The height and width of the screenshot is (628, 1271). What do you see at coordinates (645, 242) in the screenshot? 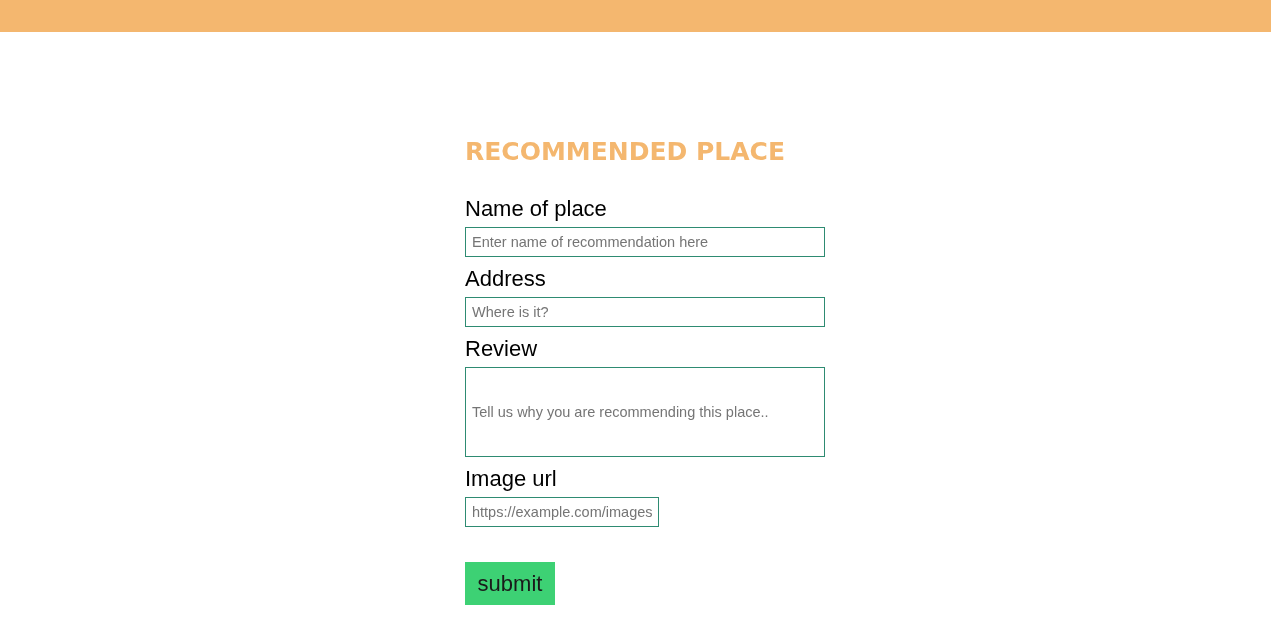
I see `input-field: Enter name of recommendation here` at bounding box center [645, 242].